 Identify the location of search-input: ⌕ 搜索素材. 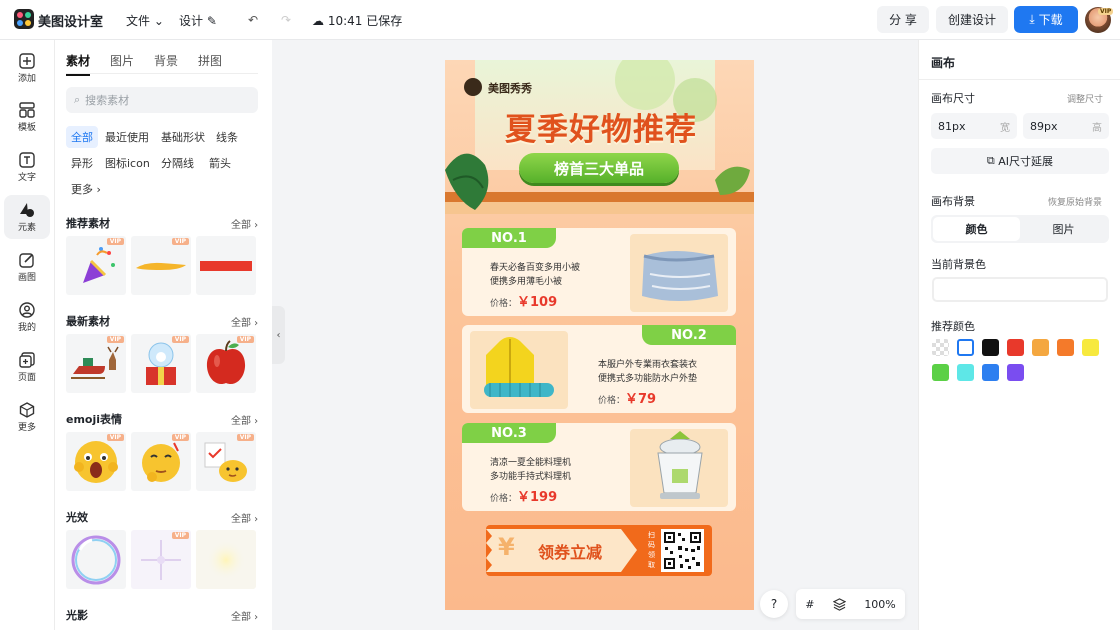
(162, 100).